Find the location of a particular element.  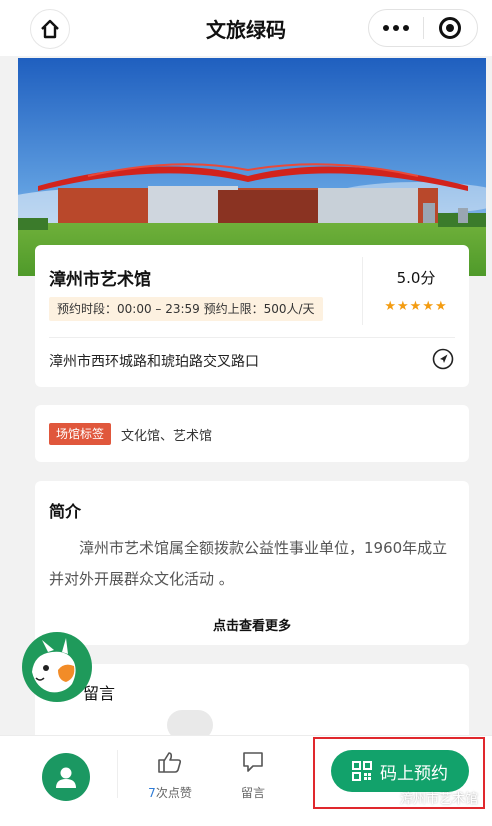

mini-program-capsule is located at coordinates (423, 28).